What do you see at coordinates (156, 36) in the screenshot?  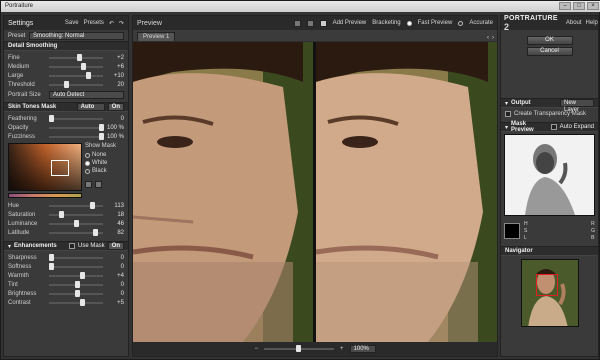 I see `tab-preview-1: Preview 1` at bounding box center [156, 36].